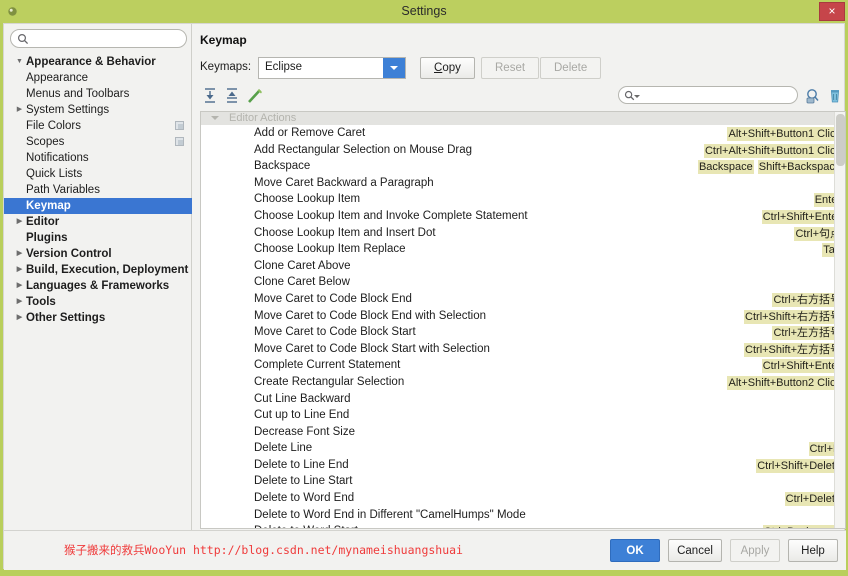 Image resolution: width=848 pixels, height=576 pixels. What do you see at coordinates (223, 40) in the screenshot?
I see `page-title: Keymap` at bounding box center [223, 40].